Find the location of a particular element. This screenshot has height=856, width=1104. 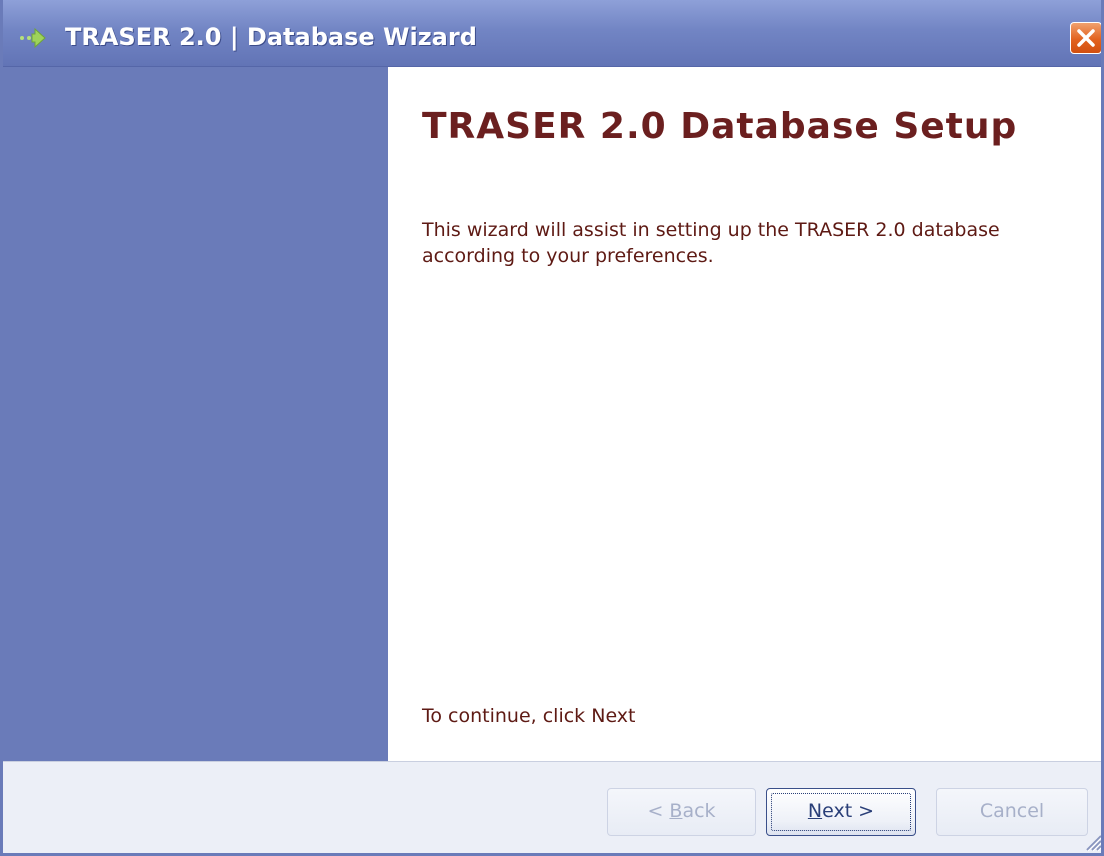

back-prefix: < is located at coordinates (658, 811).